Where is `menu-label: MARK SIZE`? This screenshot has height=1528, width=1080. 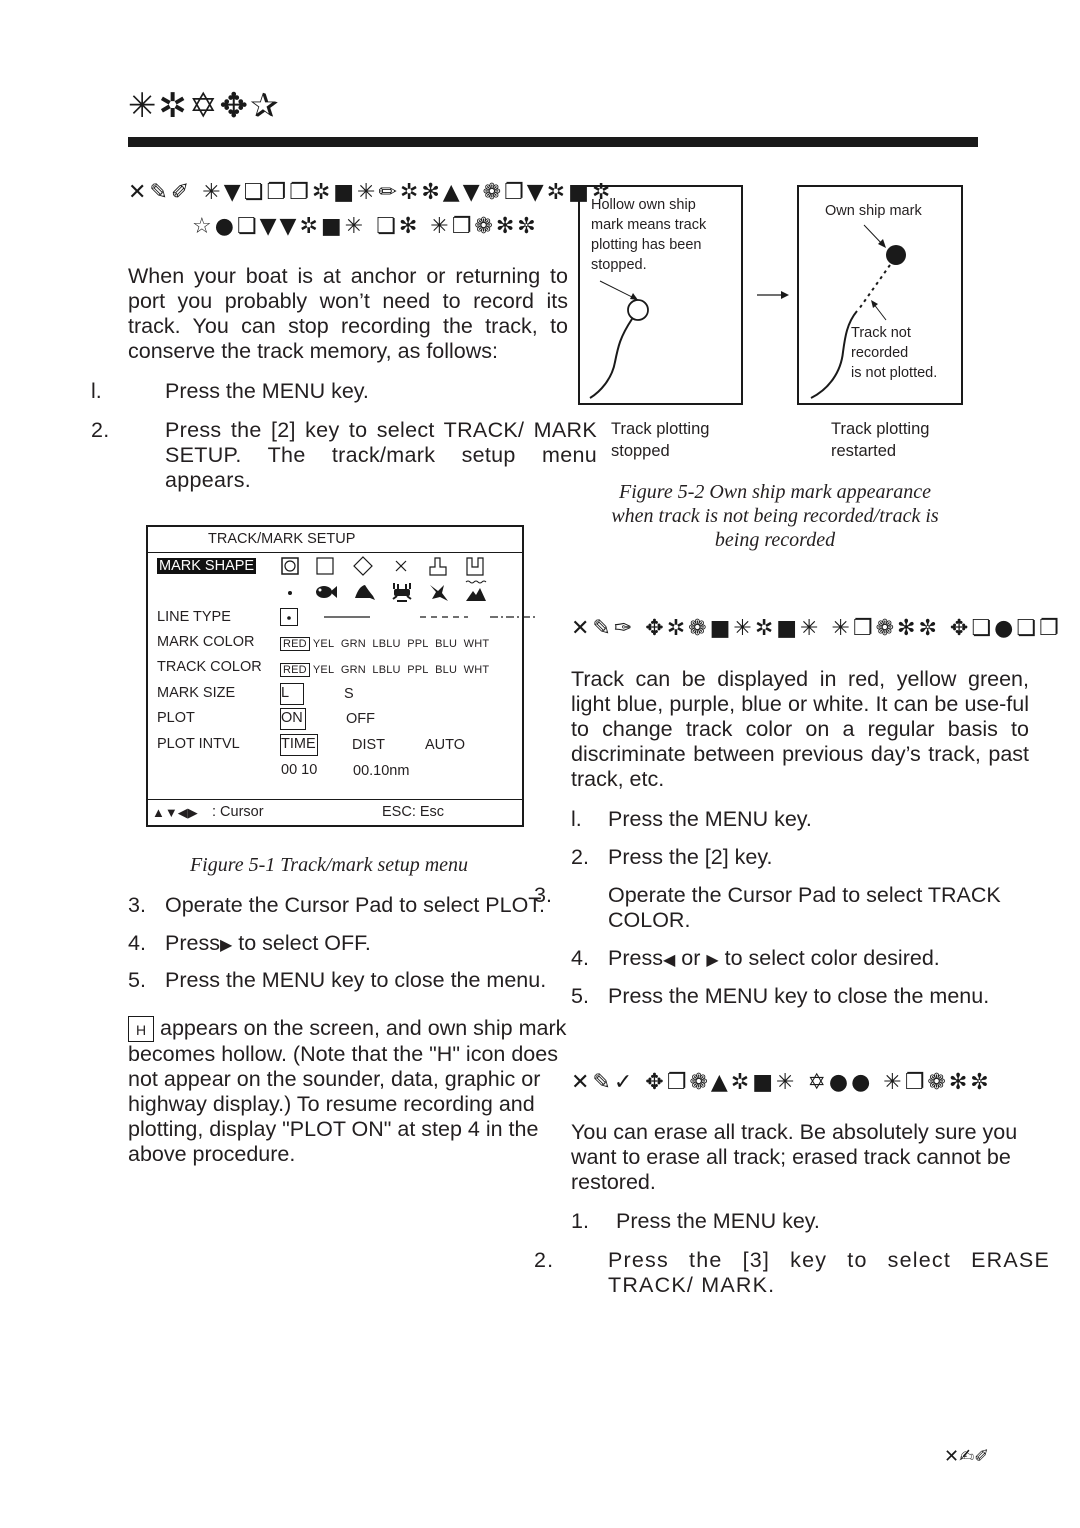
menu-label: MARK SIZE is located at coordinates (196, 693).